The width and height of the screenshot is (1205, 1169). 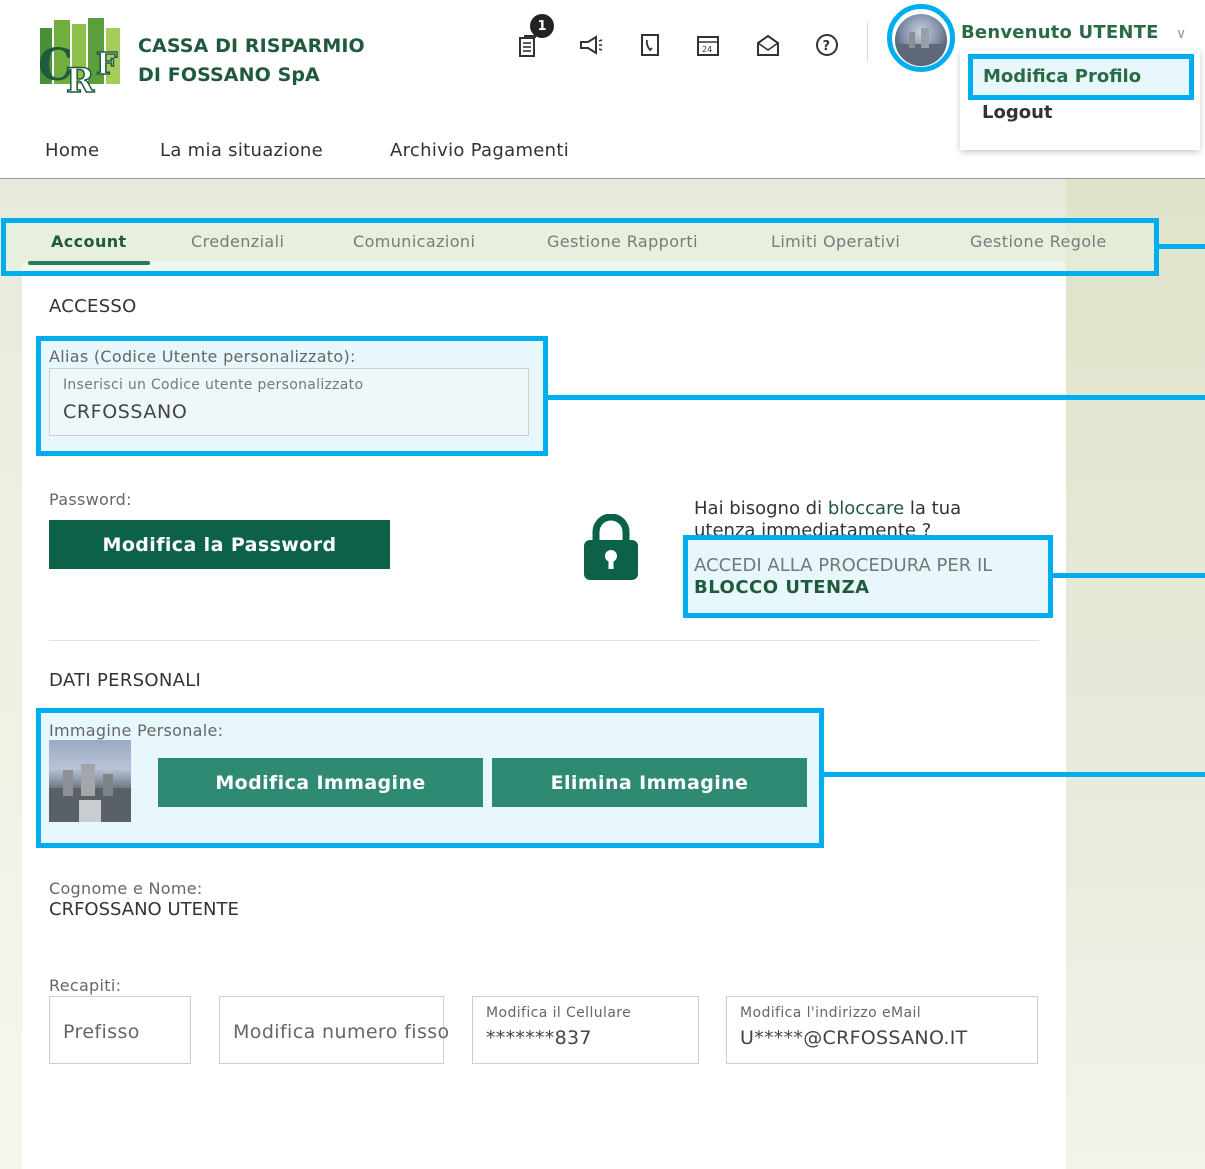 I want to click on tab-account: Account, so click(x=89, y=241).